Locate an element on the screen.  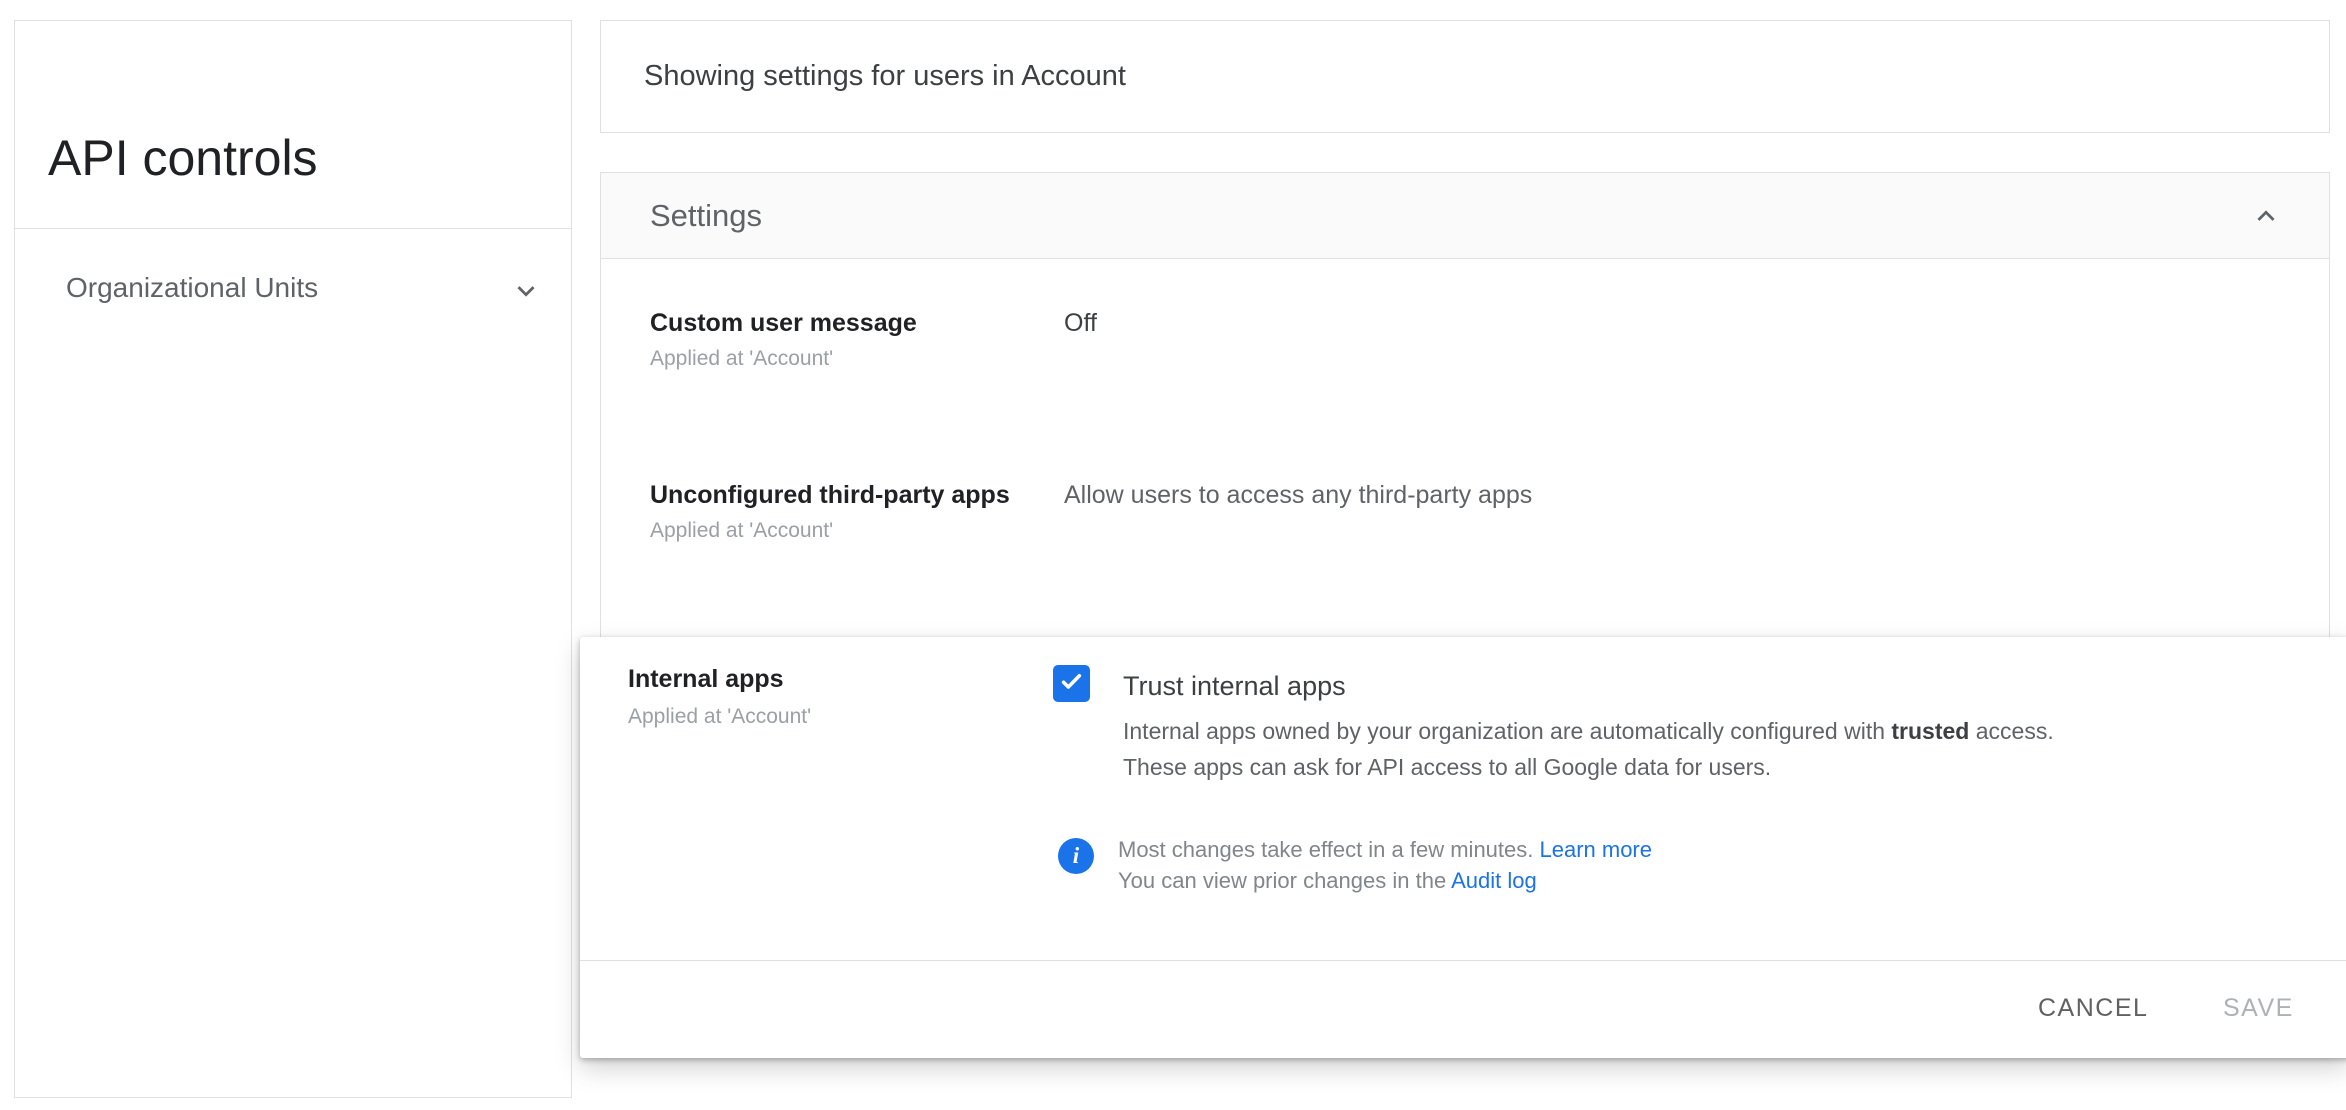
setting-value: Off is located at coordinates (1080, 323).